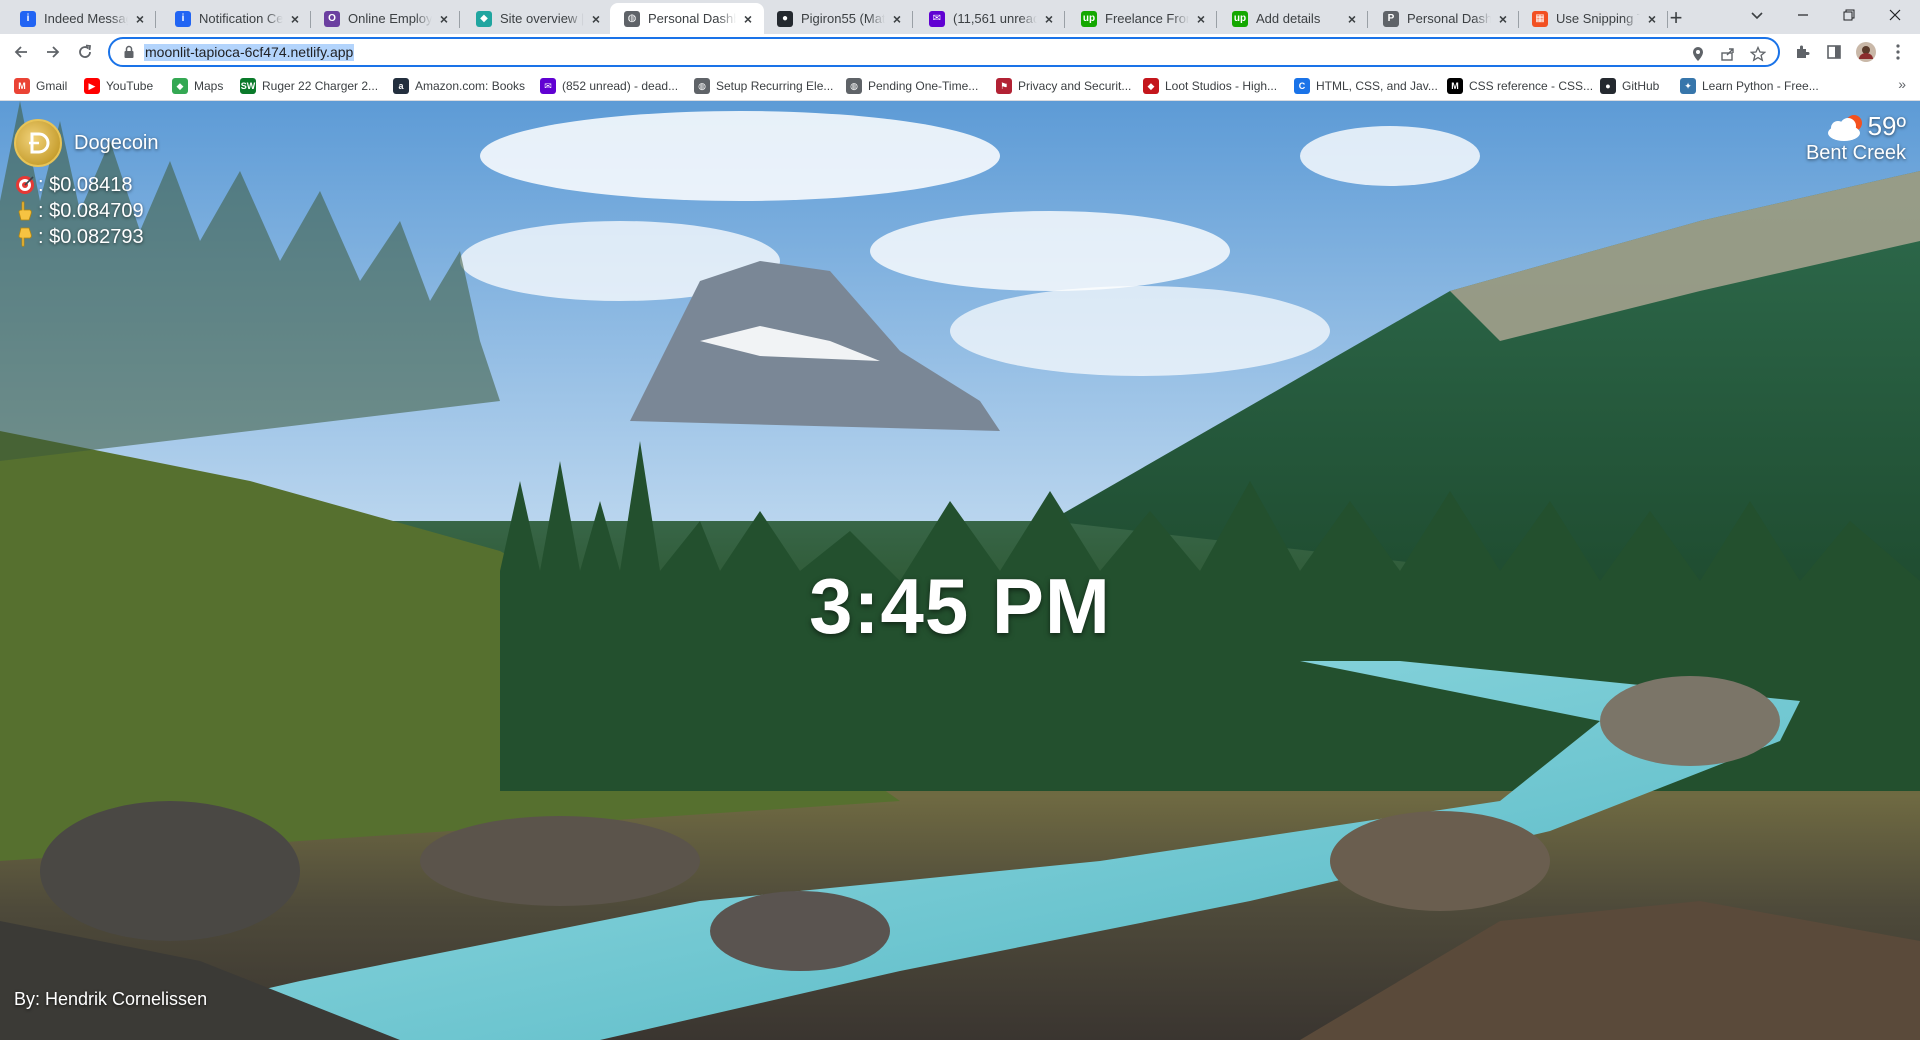  I want to click on reload-button, so click(85, 52).